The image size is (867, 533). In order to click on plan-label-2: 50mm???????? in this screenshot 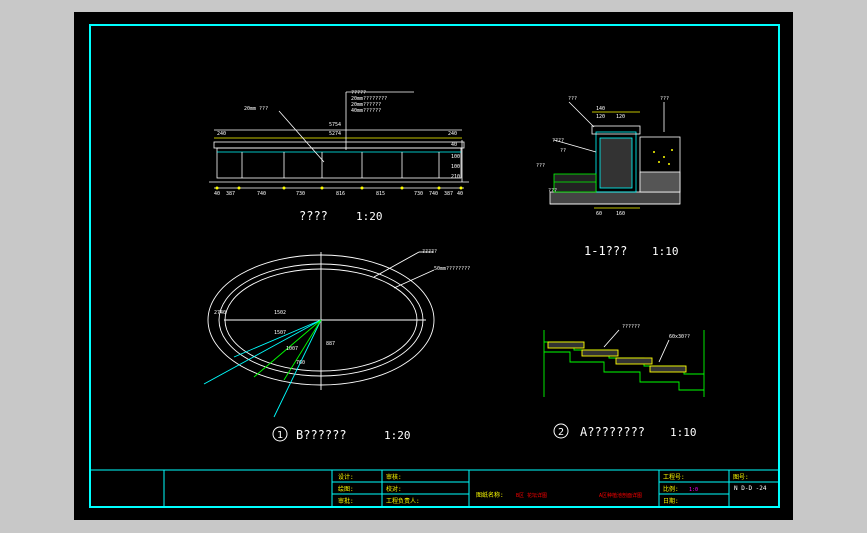, I will do `click(452, 269)`.